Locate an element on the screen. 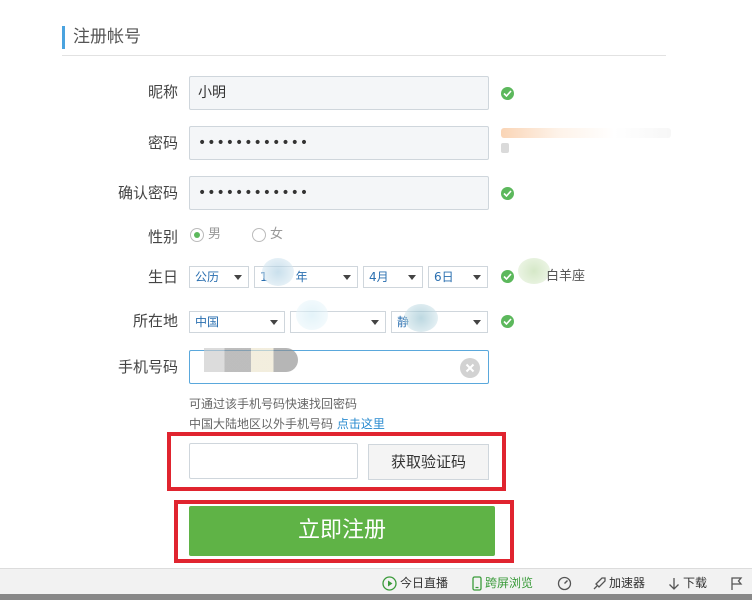  country-select: 中国 is located at coordinates (237, 322).